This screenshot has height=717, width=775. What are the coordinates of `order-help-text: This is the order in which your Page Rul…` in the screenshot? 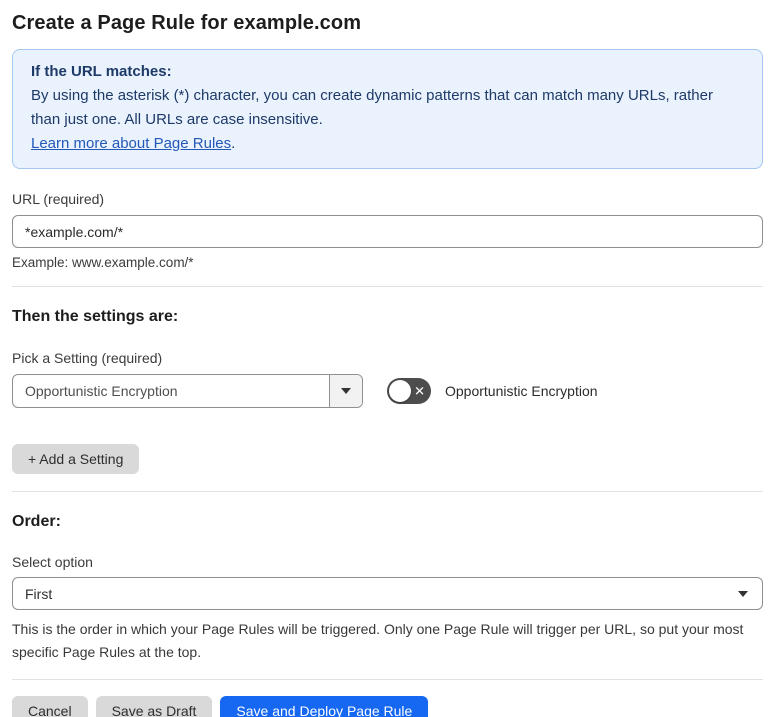 It's located at (378, 640).